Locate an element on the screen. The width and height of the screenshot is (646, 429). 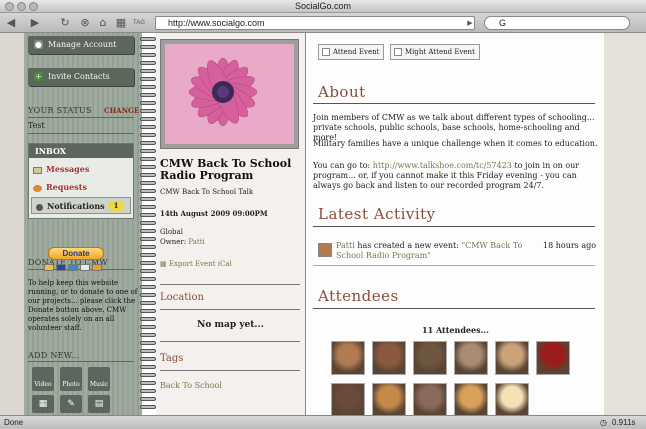
activity-user-link: Patti is located at coordinates (345, 245).